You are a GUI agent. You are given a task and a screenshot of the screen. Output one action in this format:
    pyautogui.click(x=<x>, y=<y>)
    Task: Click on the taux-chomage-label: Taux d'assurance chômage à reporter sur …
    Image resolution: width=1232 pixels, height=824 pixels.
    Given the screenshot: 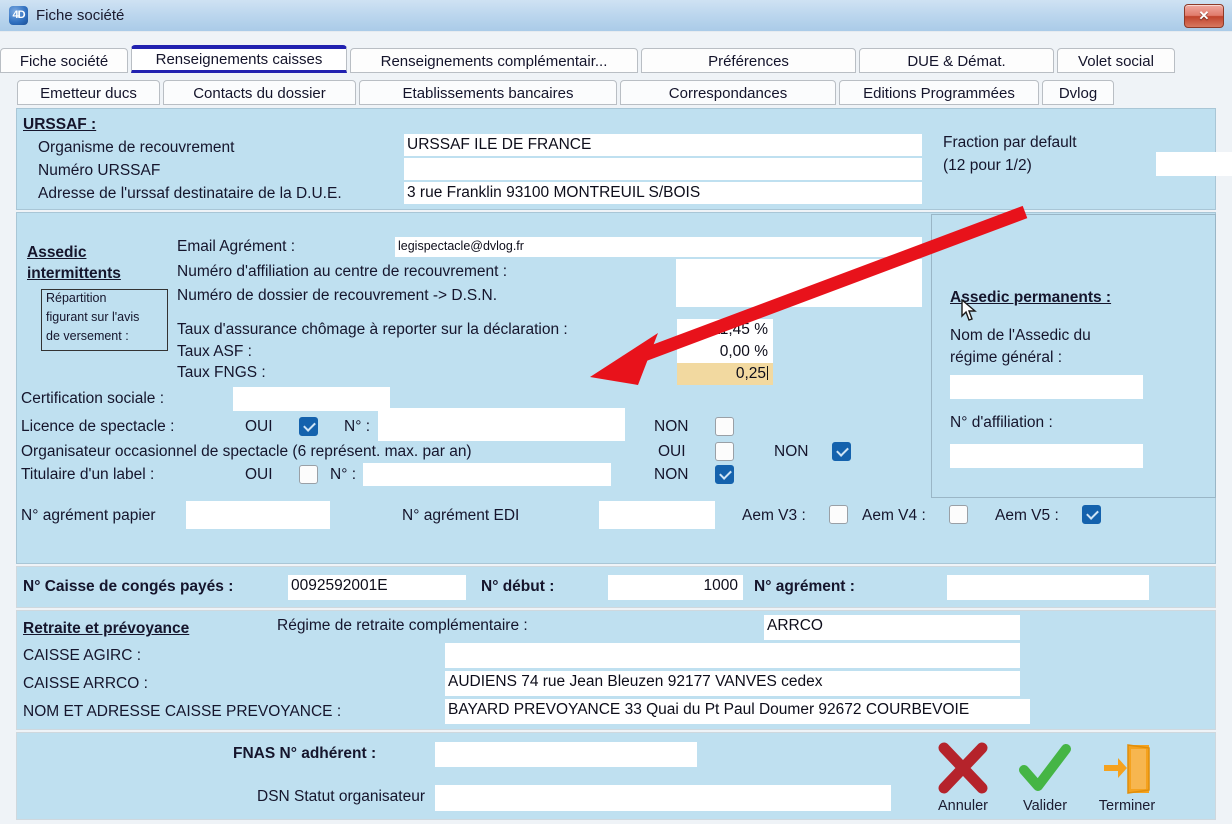 What is the action you would take?
    pyautogui.click(x=372, y=329)
    